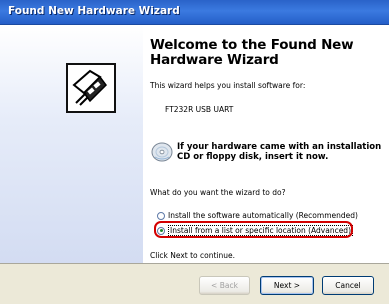  Describe the element at coordinates (91, 88) in the screenshot. I see `hardware-wizard-icon` at that location.